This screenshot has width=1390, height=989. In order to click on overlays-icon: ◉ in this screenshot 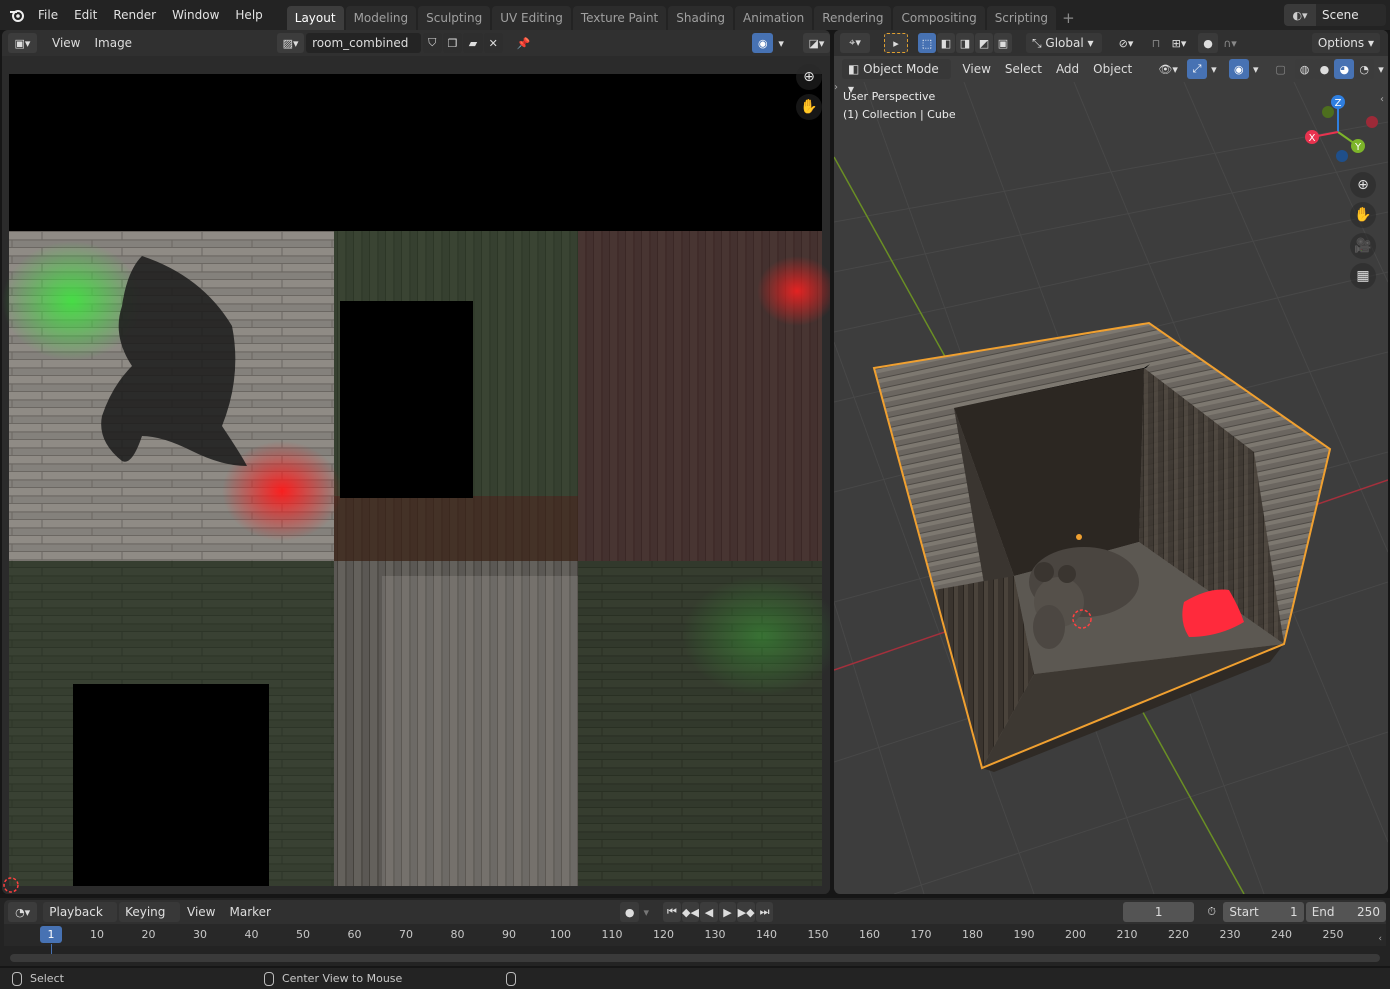, I will do `click(1238, 69)`.